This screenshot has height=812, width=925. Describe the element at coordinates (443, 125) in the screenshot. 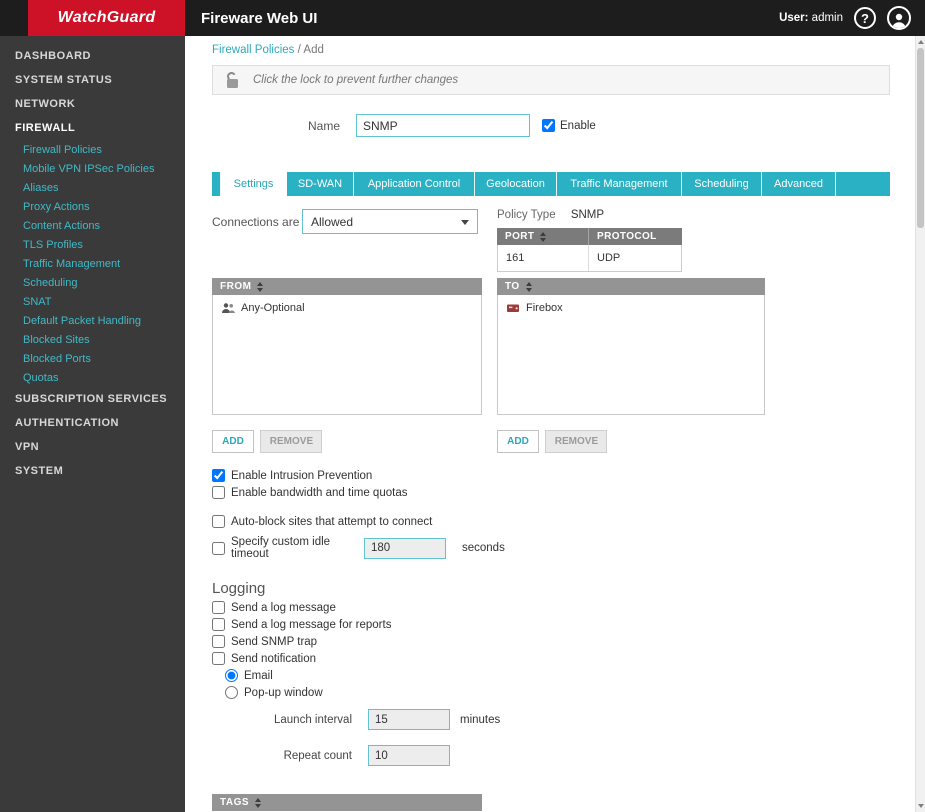

I see `name-input` at that location.